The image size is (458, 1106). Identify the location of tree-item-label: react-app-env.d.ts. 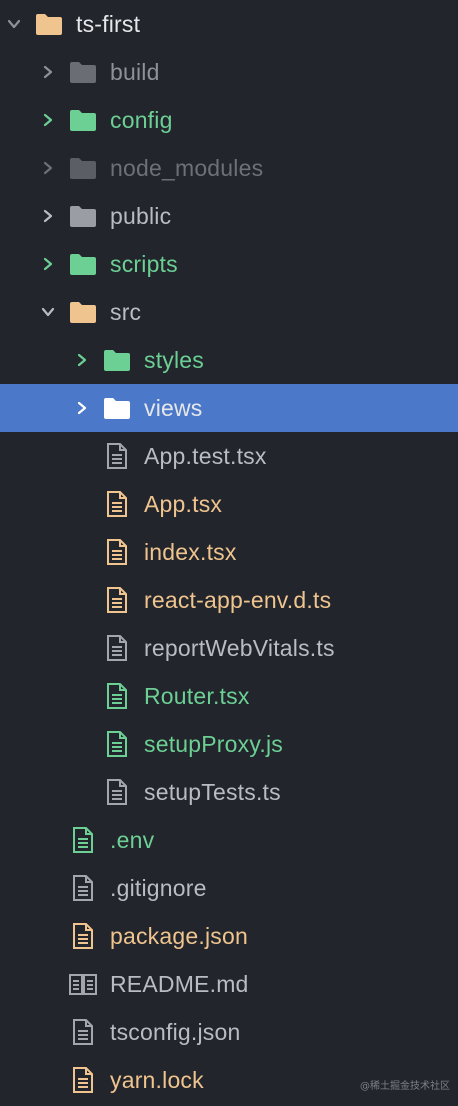
(238, 599).